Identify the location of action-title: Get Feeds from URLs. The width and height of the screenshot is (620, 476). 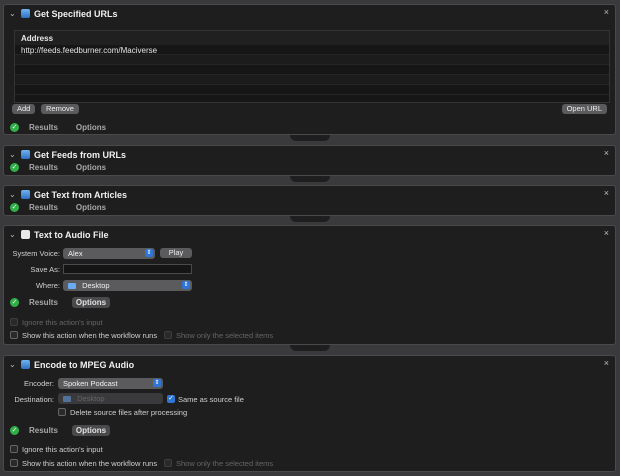
(80, 155).